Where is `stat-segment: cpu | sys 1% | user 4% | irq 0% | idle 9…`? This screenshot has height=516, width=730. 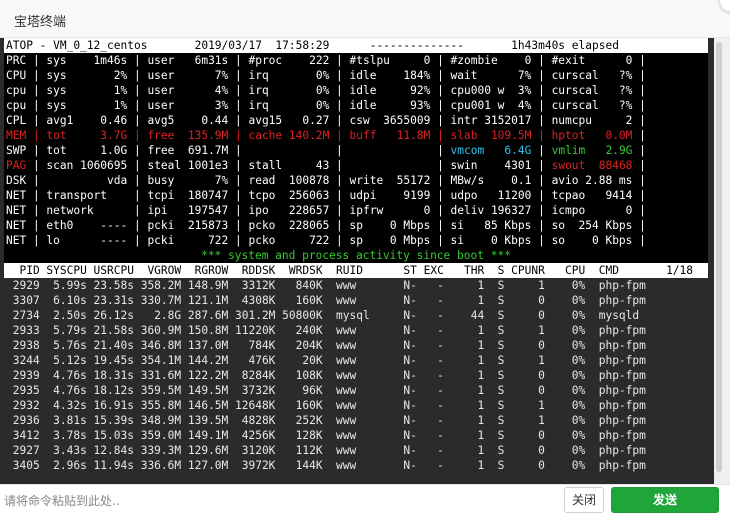 stat-segment: cpu | sys 1% | user 4% | irq 0% | idle 9… is located at coordinates (326, 90).